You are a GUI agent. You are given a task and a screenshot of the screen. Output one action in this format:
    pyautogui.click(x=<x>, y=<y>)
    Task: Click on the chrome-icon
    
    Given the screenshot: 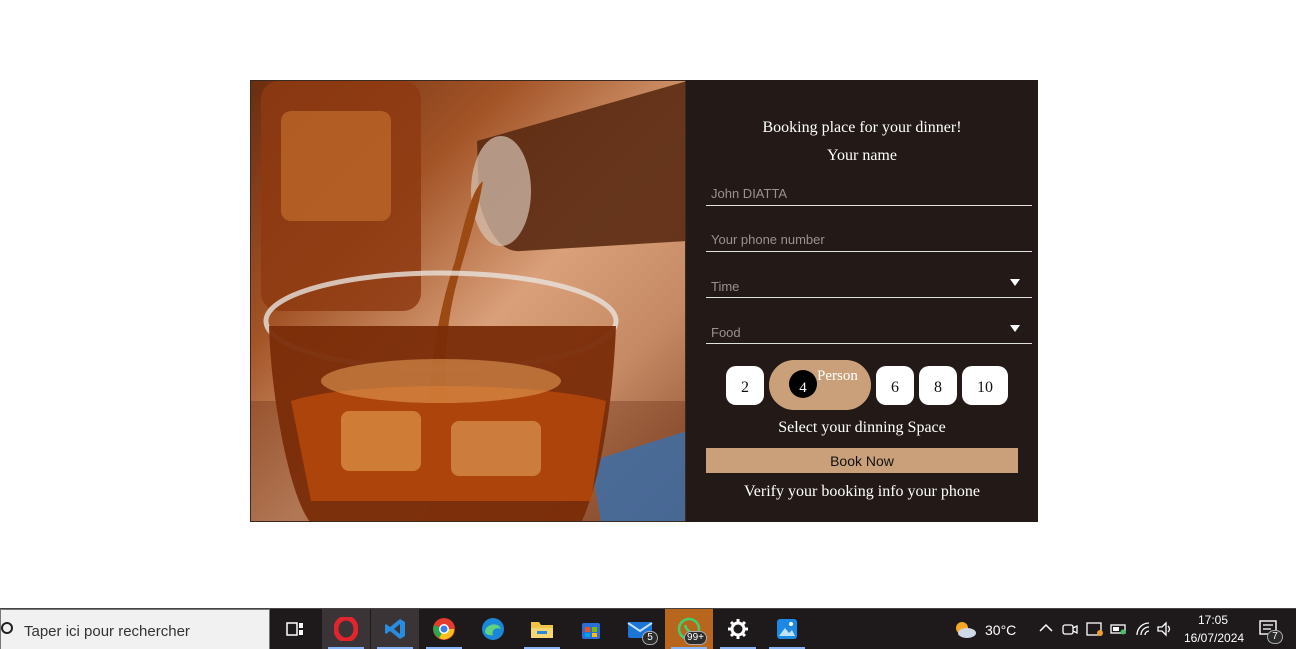 What is the action you would take?
    pyautogui.click(x=444, y=629)
    